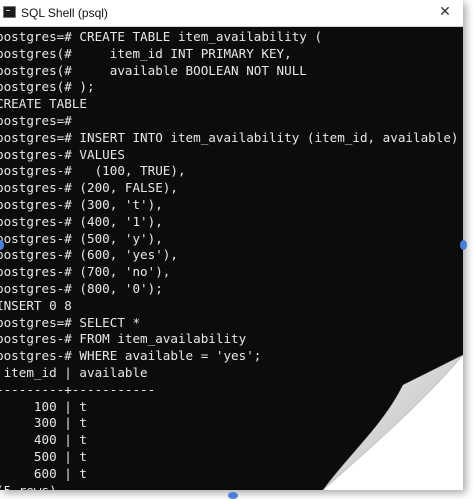 This screenshot has height=499, width=474. Describe the element at coordinates (81, 288) in the screenshot. I see `terminal-line: postgres-# (800, '0');` at that location.